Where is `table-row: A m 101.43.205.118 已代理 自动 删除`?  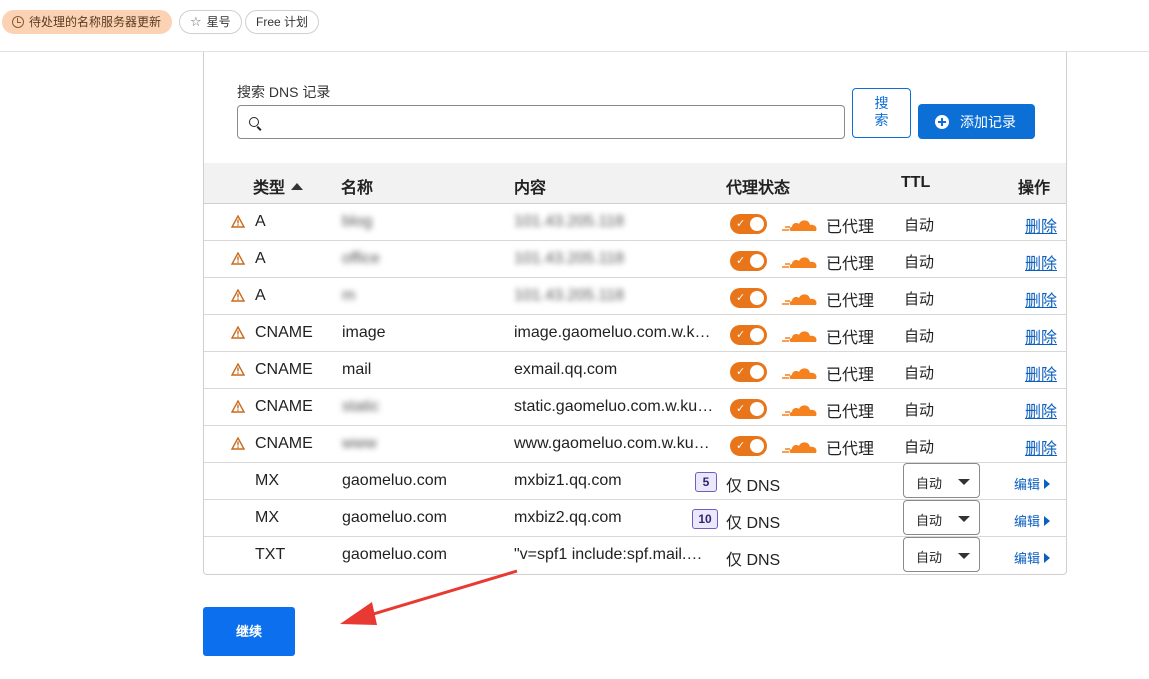 table-row: A m 101.43.205.118 已代理 自动 删除 is located at coordinates (635, 296).